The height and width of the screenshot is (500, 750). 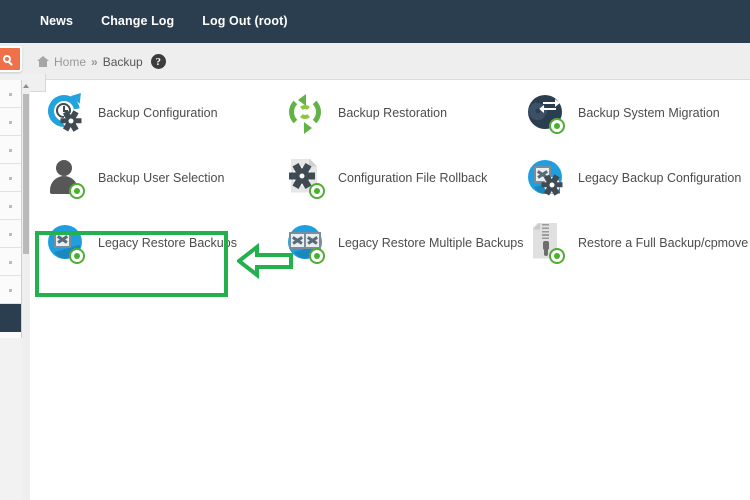 I want to click on sidebar-list, so click(x=11, y=209).